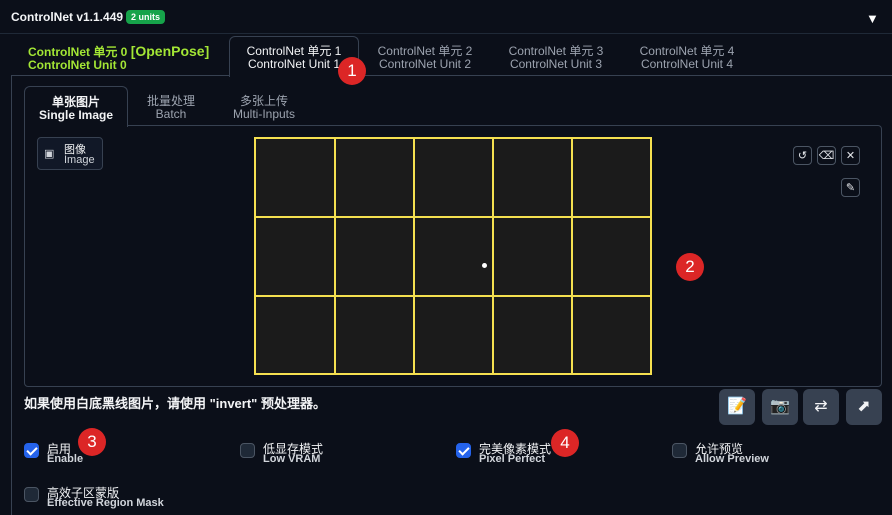 The height and width of the screenshot is (515, 892). I want to click on close-icon: ✕, so click(850, 156).